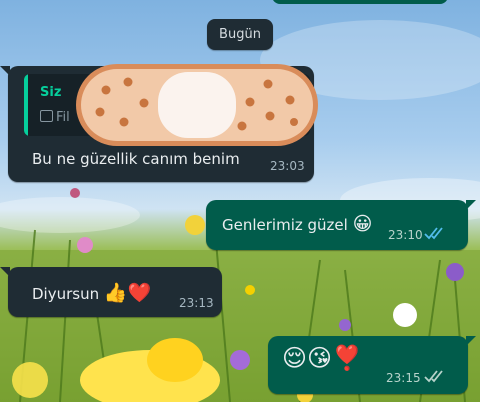  What do you see at coordinates (196, 303) in the screenshot?
I see `message-time: 23:13` at bounding box center [196, 303].